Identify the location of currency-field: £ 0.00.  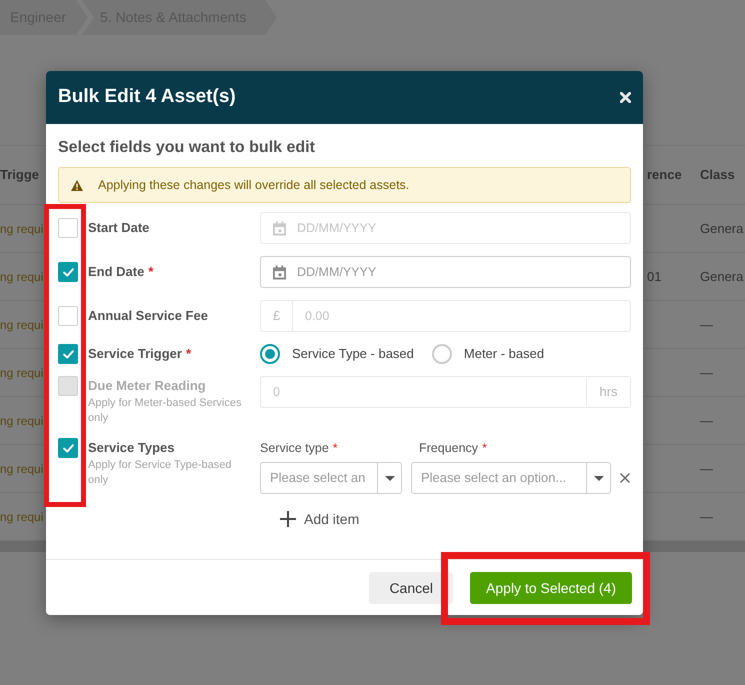
(445, 316).